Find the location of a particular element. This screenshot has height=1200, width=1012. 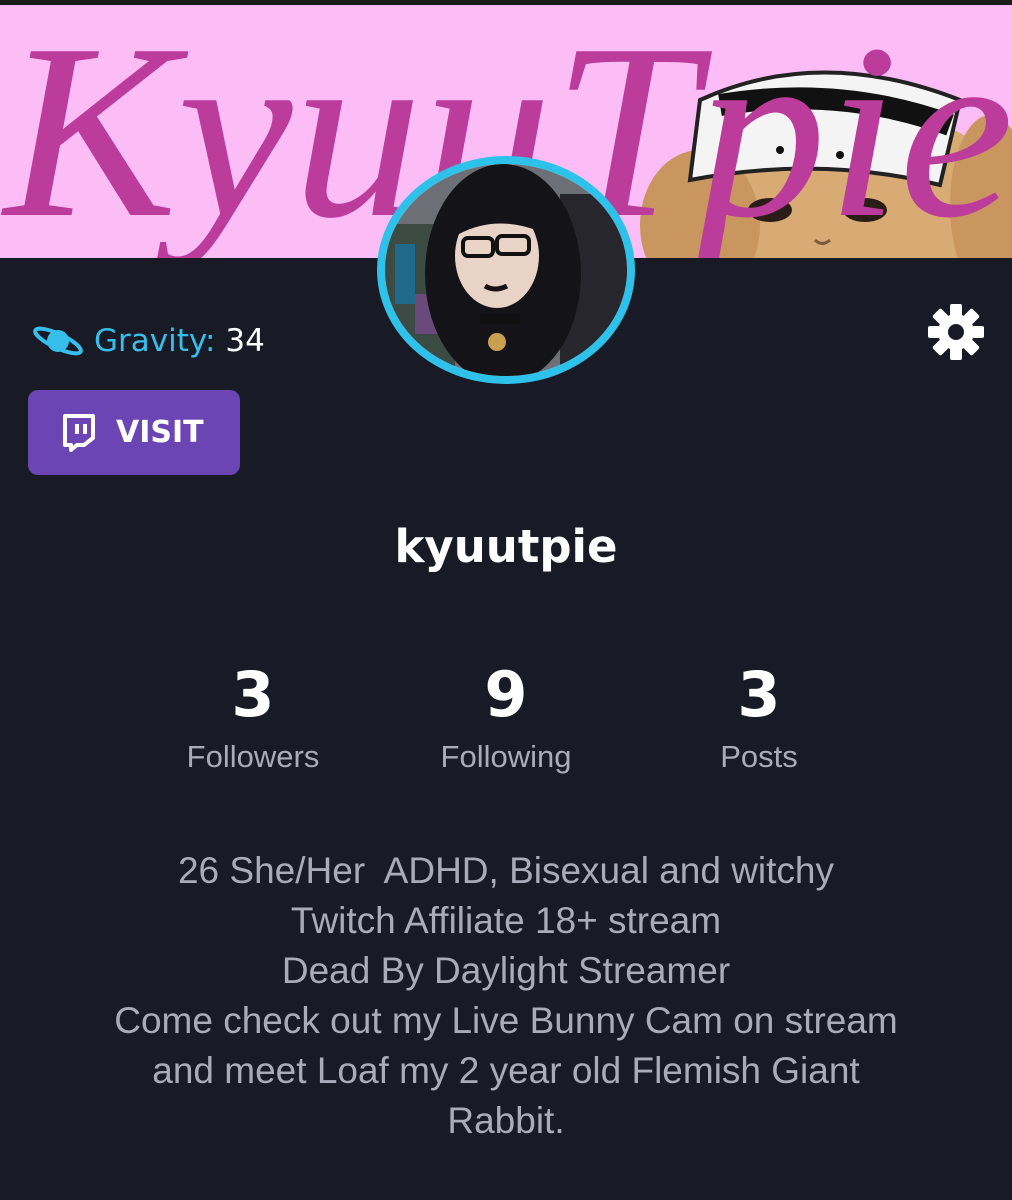

posts-label: Posts is located at coordinates (759, 756).